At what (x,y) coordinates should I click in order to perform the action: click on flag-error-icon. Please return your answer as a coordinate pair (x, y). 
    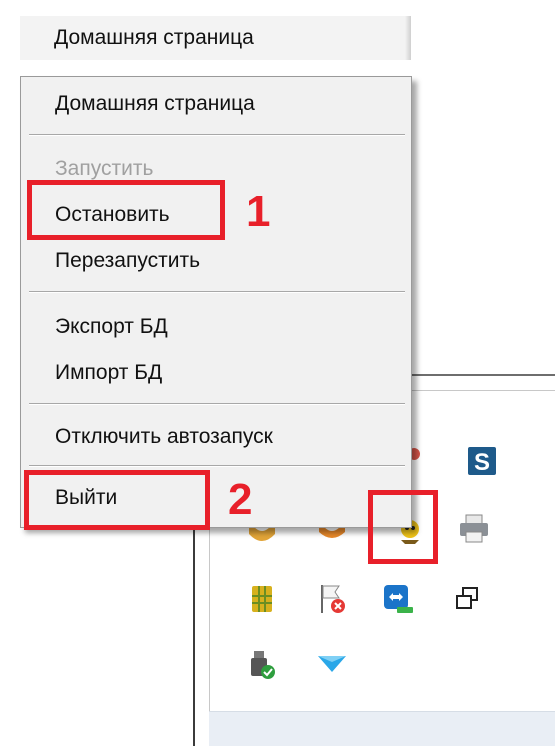
    Looking at the image, I should click on (332, 599).